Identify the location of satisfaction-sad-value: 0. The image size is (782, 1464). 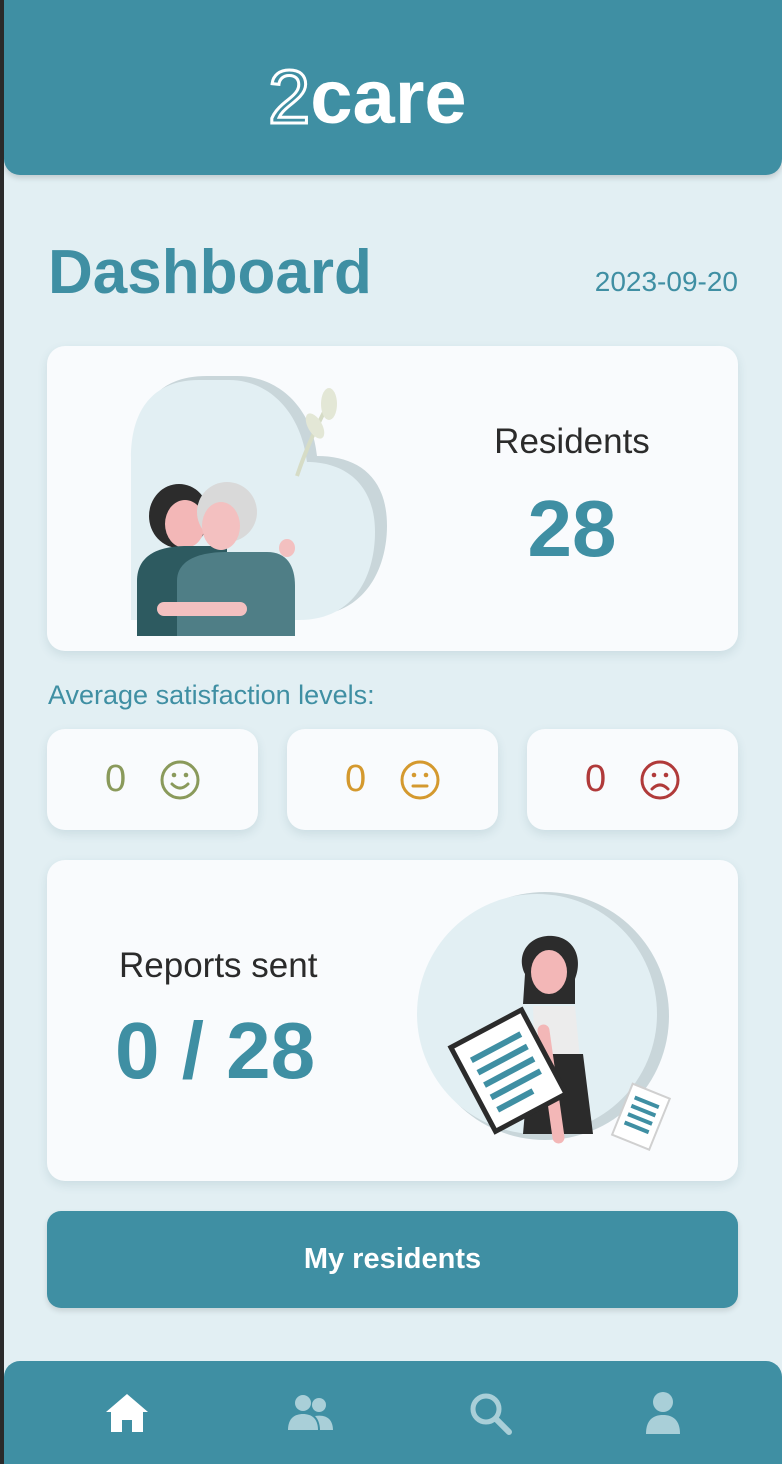
(596, 779).